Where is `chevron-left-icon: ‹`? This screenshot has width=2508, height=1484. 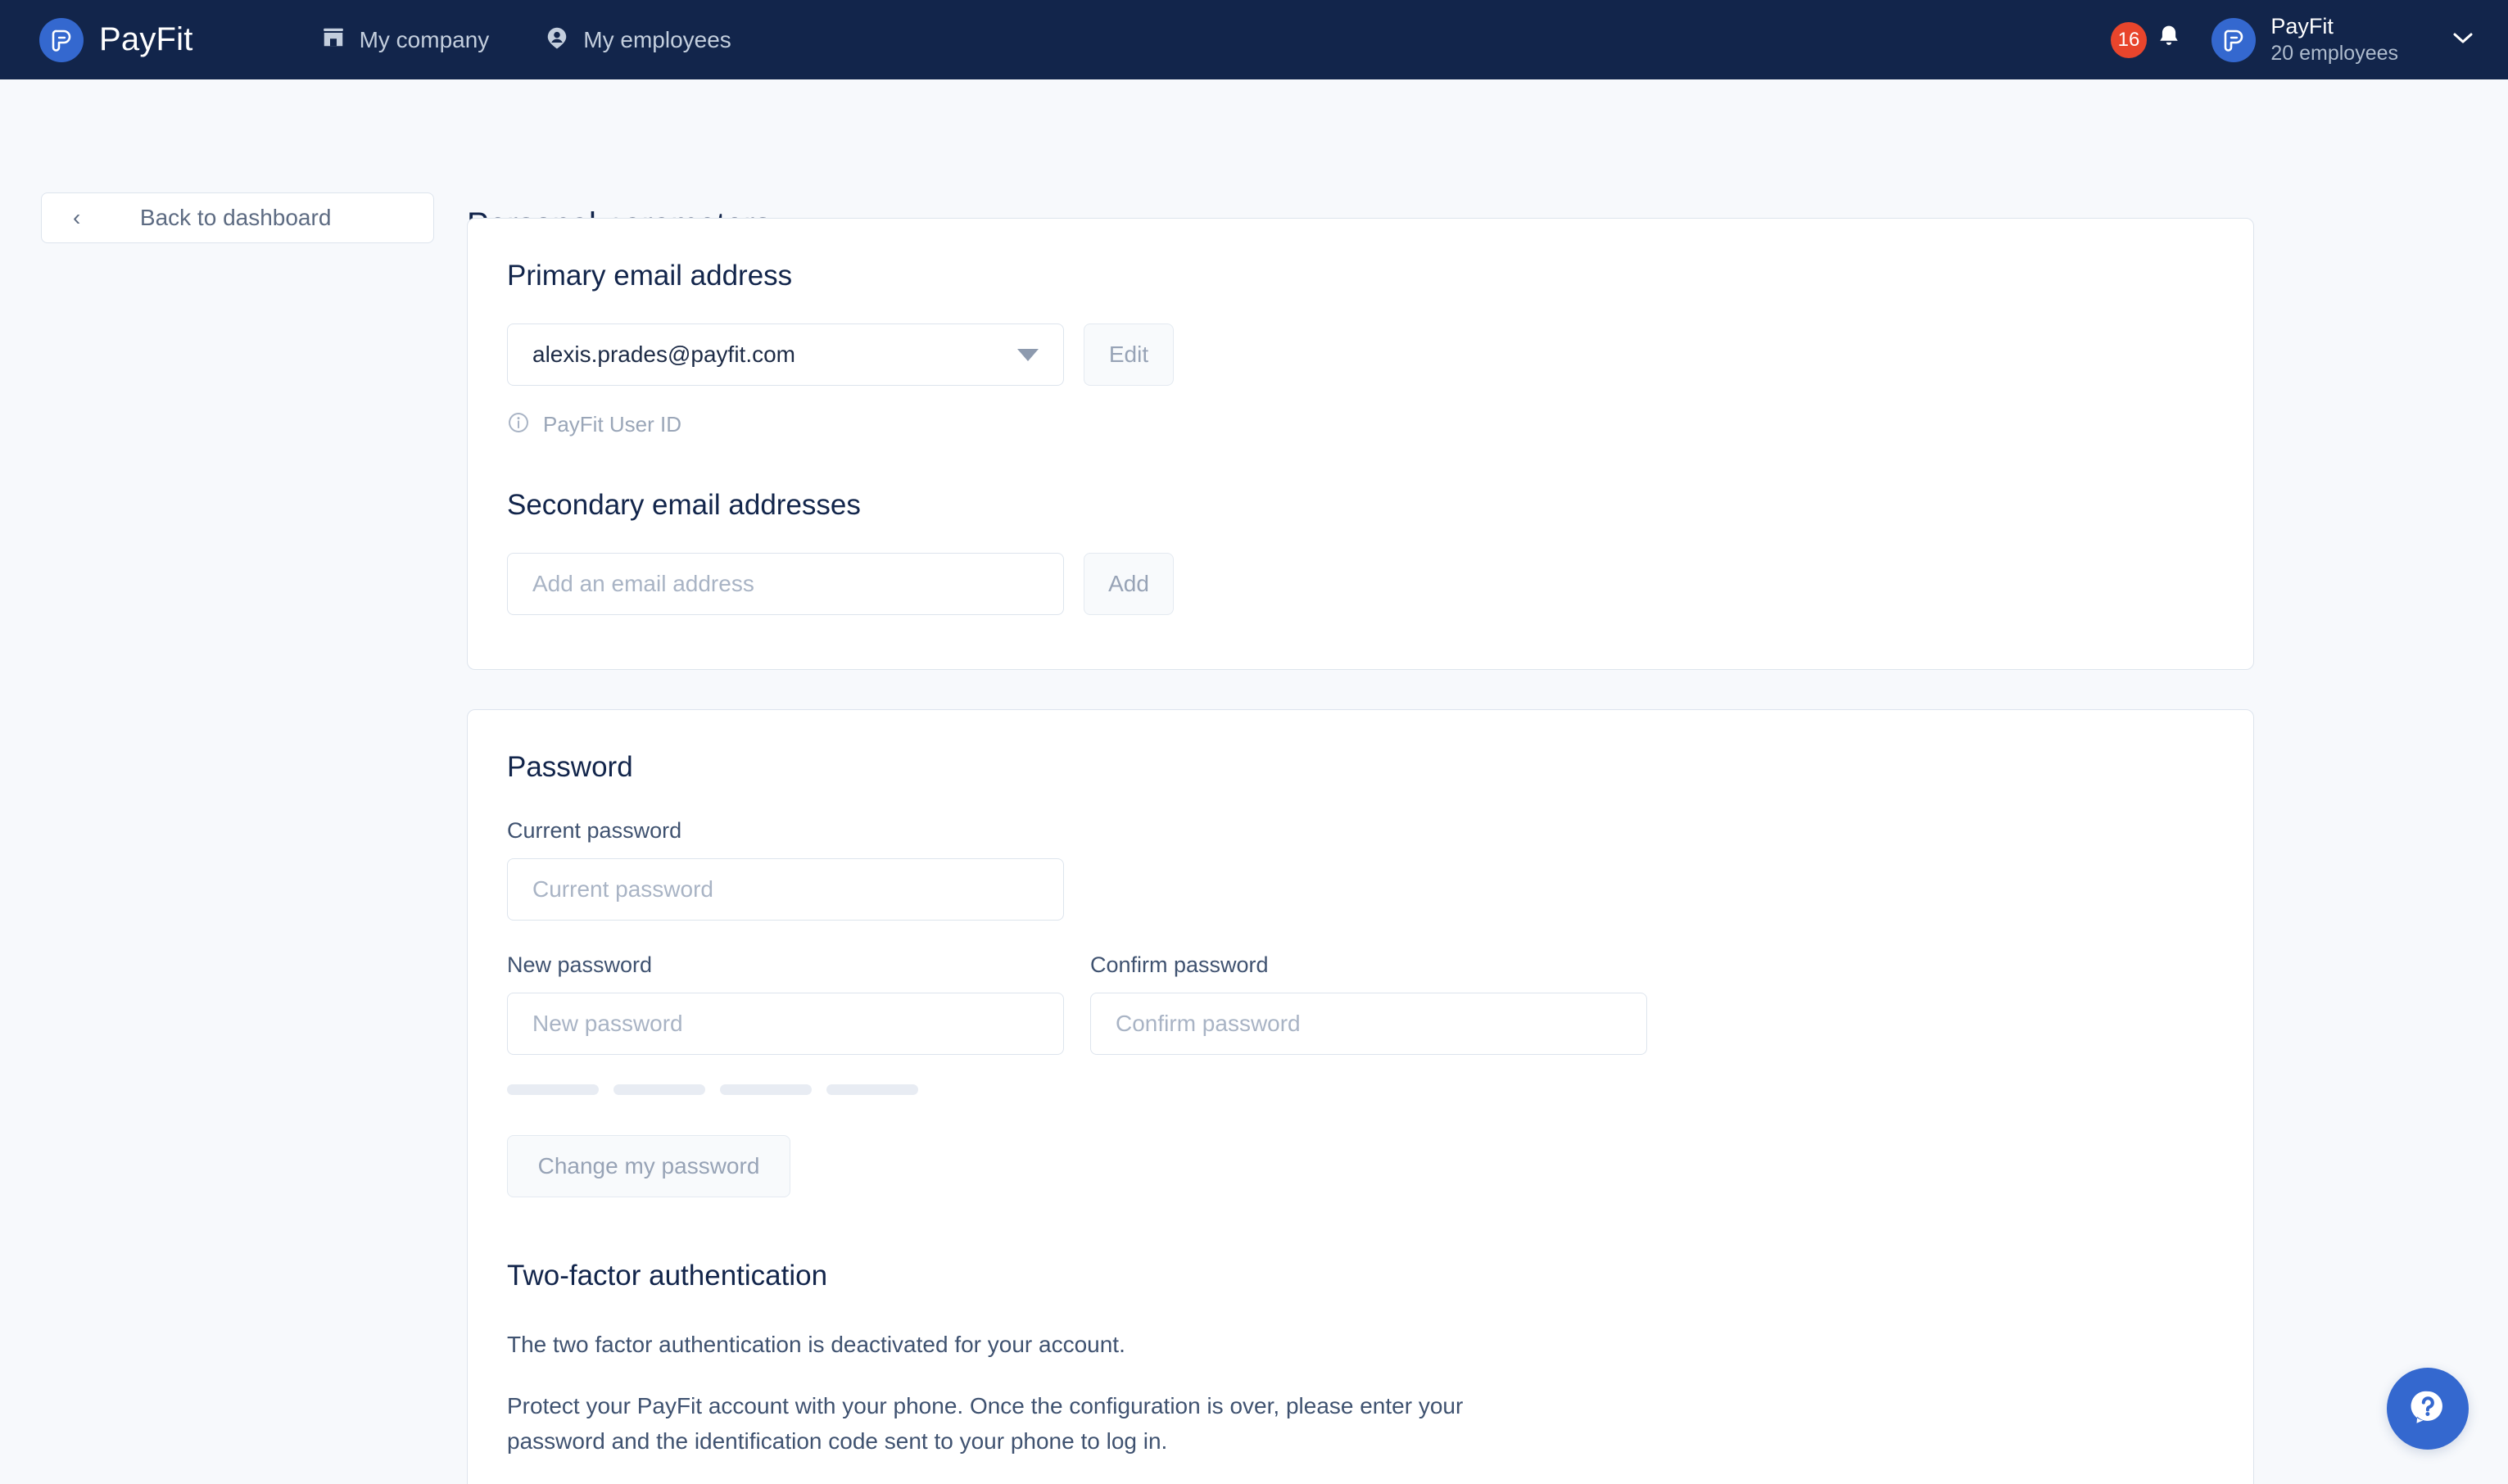 chevron-left-icon: ‹ is located at coordinates (77, 217).